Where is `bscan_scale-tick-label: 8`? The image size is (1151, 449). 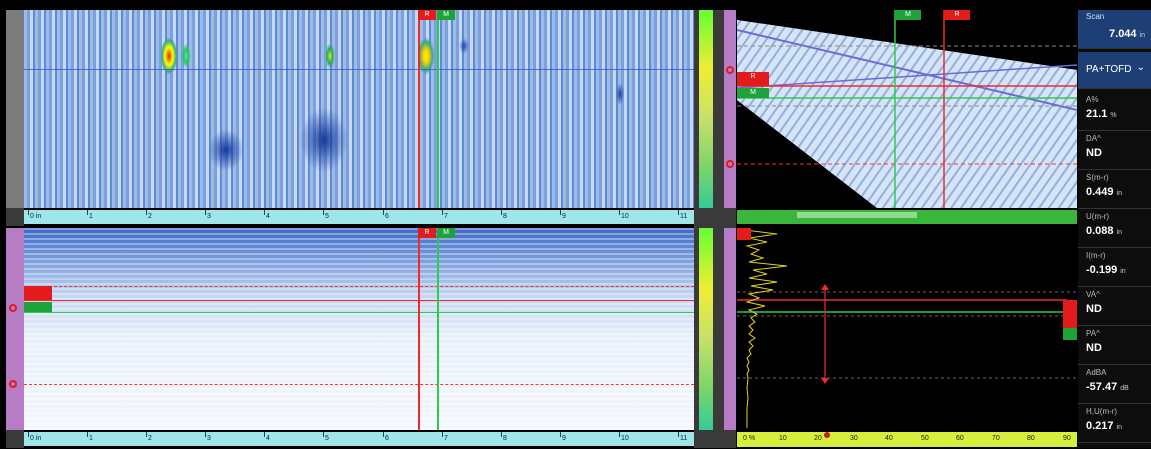 bscan_scale-tick-label: 8 is located at coordinates (505, 438).